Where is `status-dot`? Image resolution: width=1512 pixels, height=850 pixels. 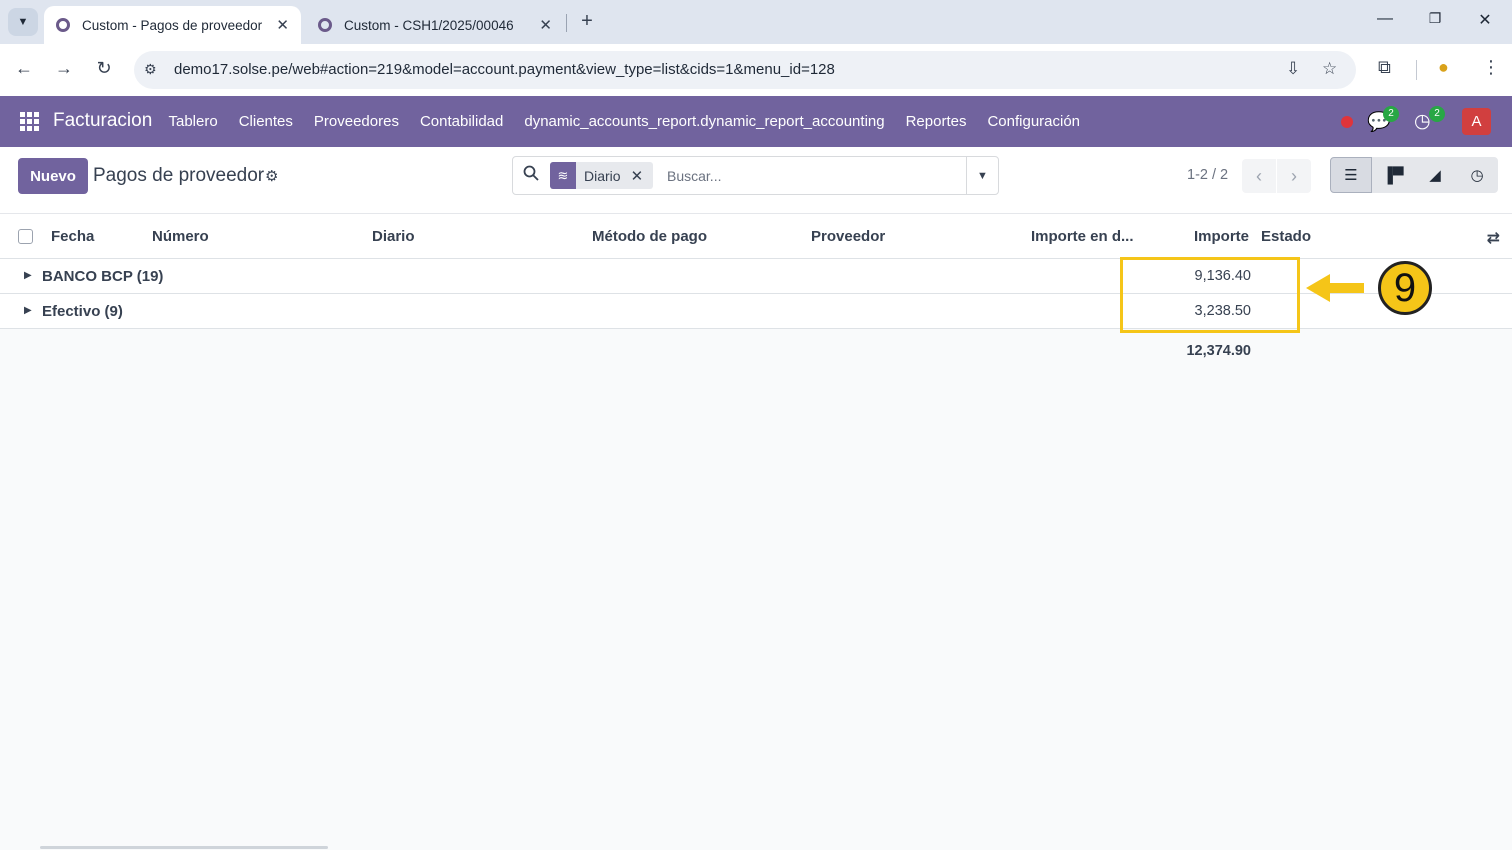
status-dot is located at coordinates (1347, 122).